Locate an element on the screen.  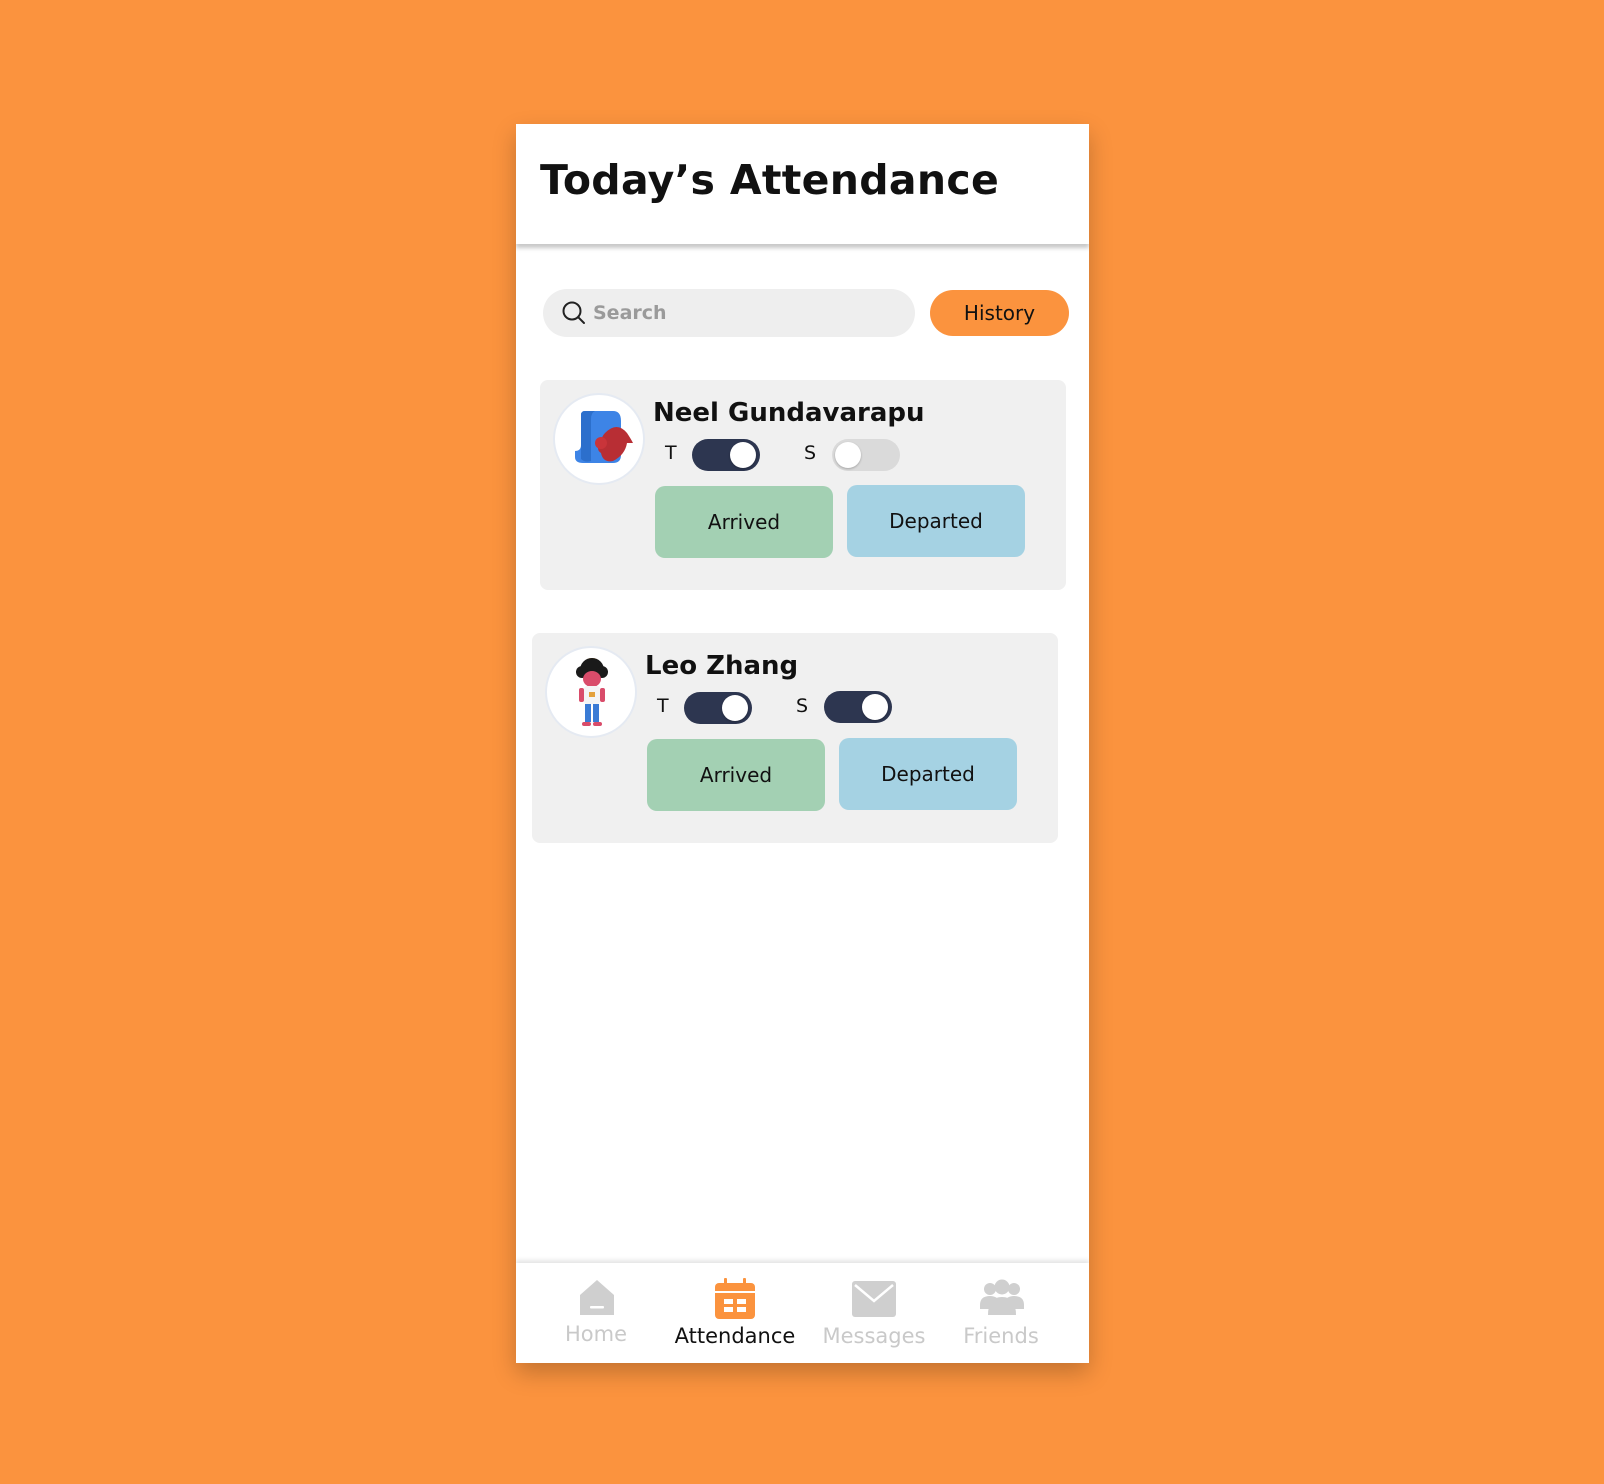
nav-item-messages: Messages is located at coordinates (874, 1313).